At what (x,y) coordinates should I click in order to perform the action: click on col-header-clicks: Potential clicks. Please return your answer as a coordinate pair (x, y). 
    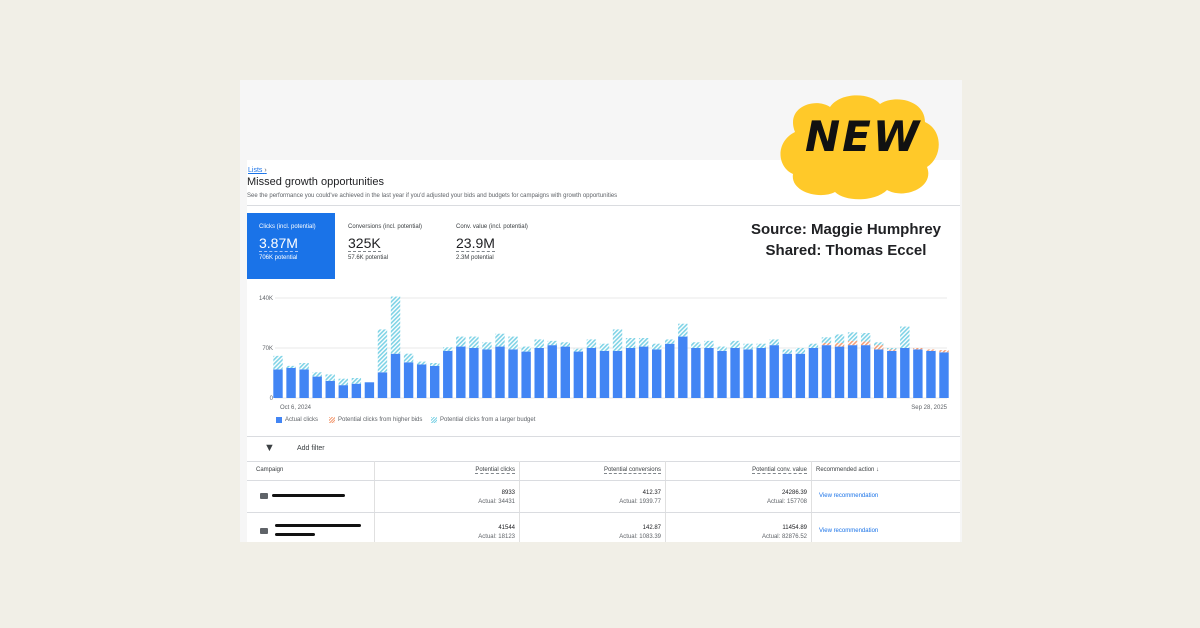
    Looking at the image, I should click on (445, 470).